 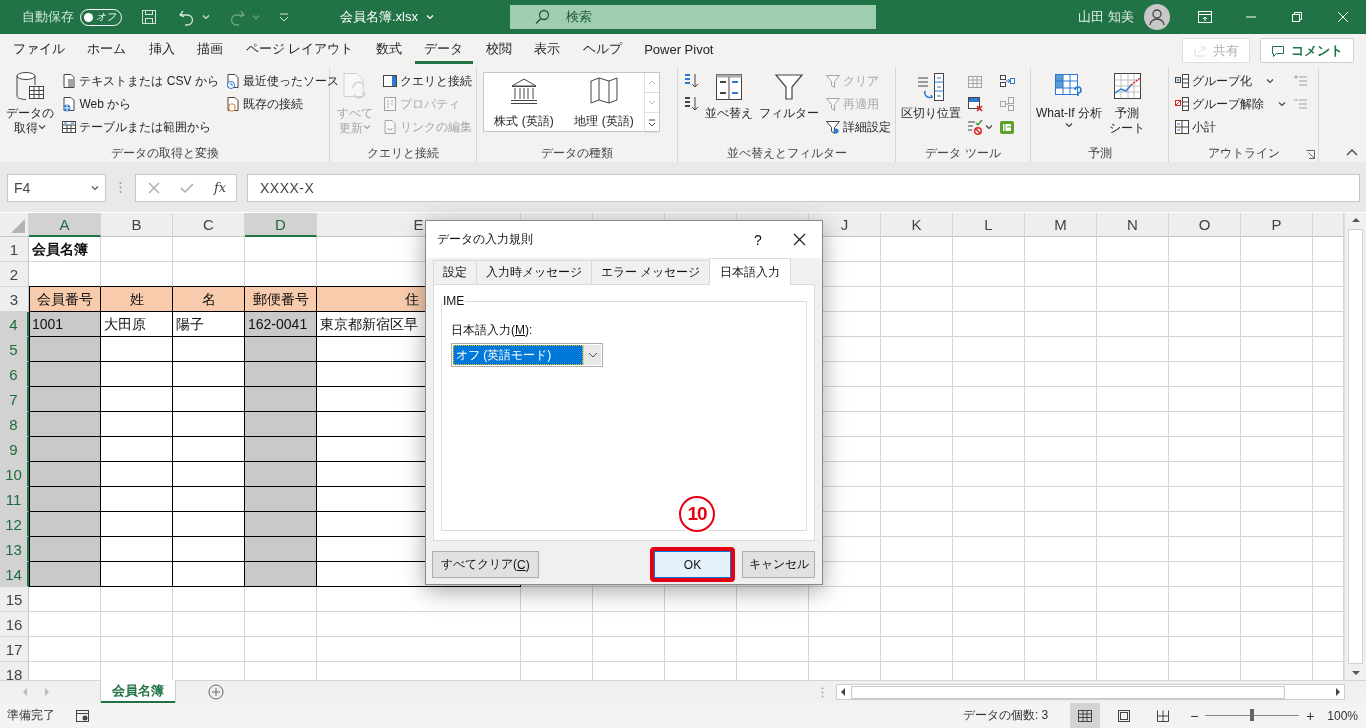 What do you see at coordinates (1127, 103) in the screenshot?
I see `ribbon-button: 予測シート` at bounding box center [1127, 103].